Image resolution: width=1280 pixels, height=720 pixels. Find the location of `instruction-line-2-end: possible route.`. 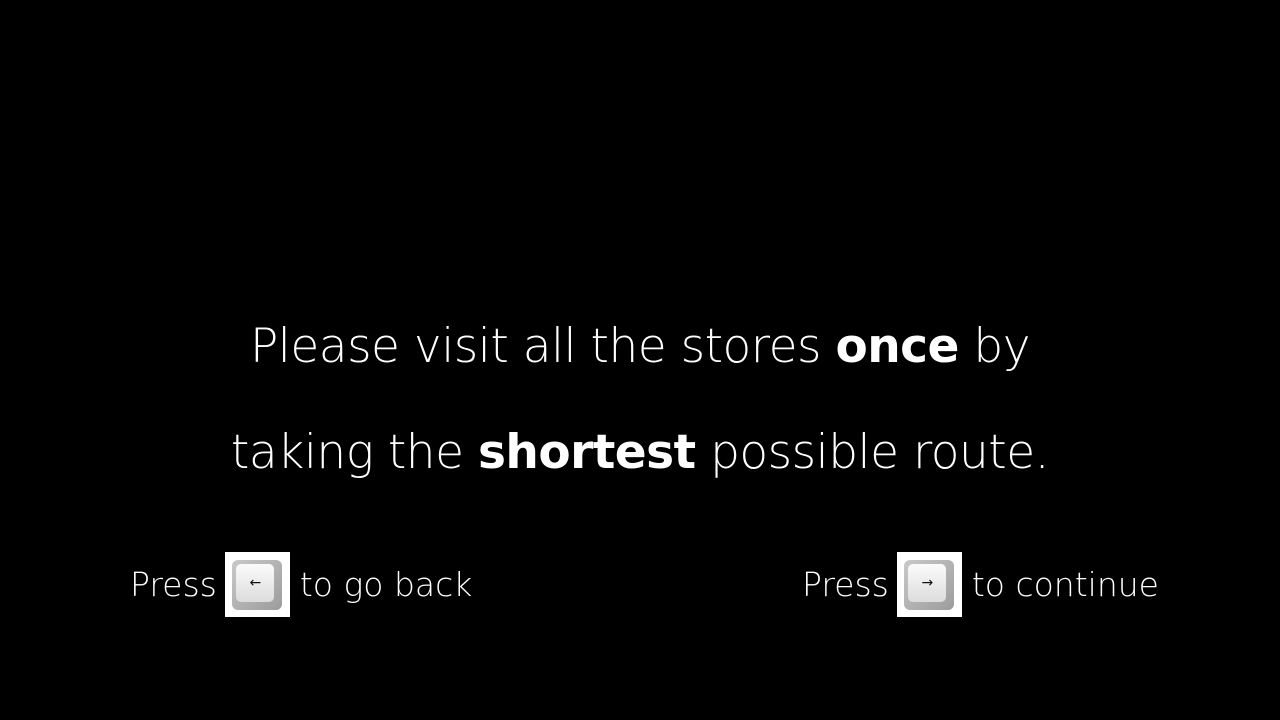

instruction-line-2-end: possible route. is located at coordinates (872, 452).